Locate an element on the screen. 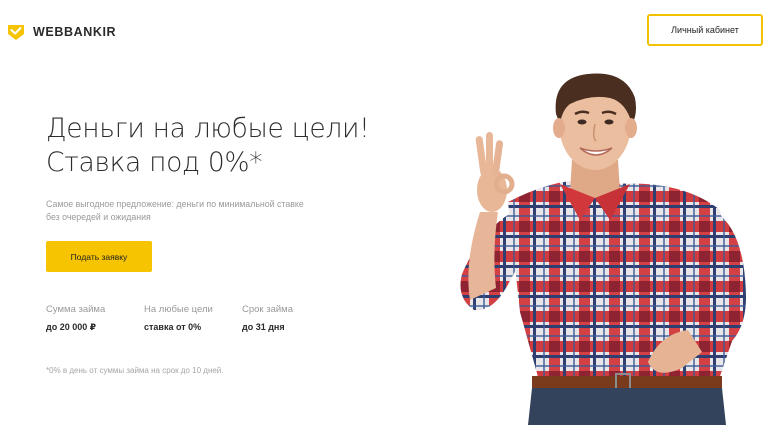  hero-title: Деньги на любые цели! Ставка под 0%* is located at coordinates (236, 146).